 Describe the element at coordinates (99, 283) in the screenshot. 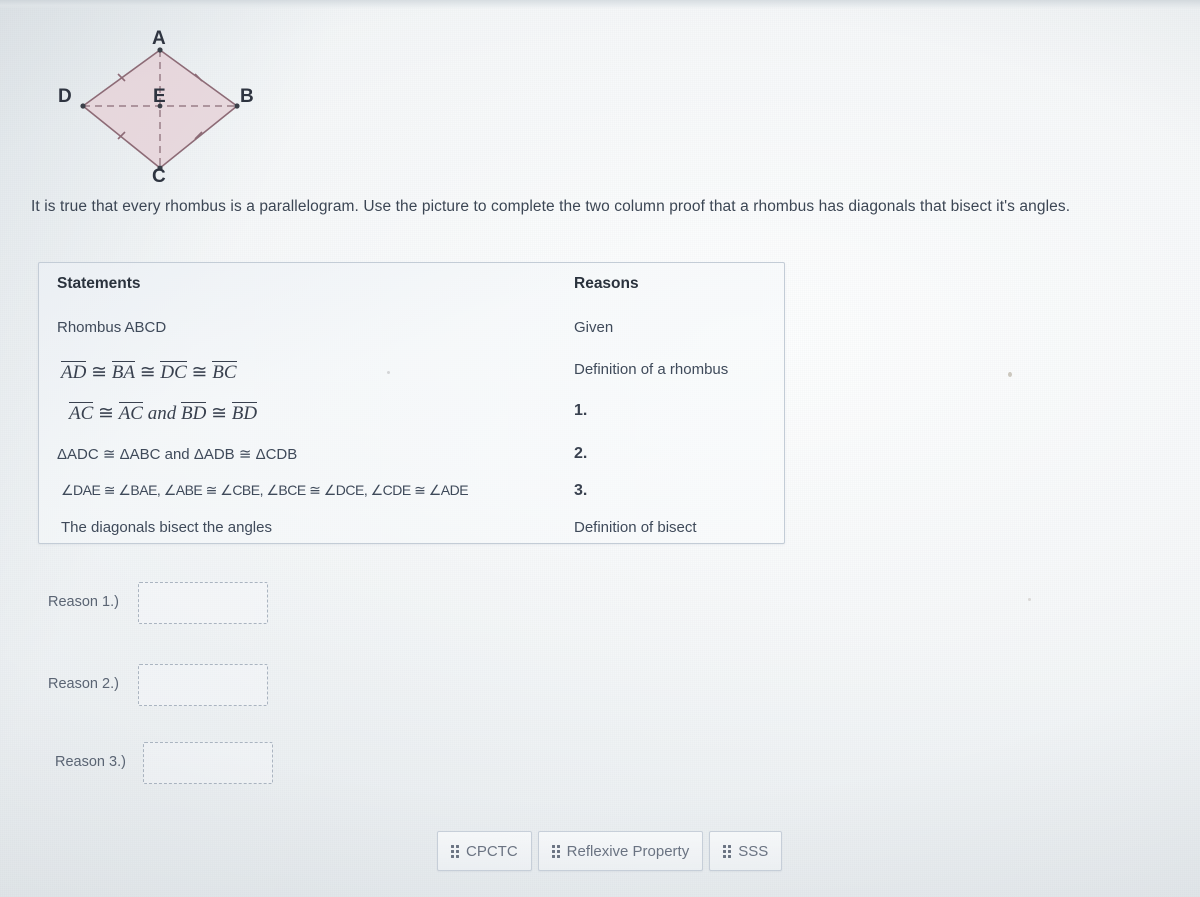

I see `column-header-statements: Statements` at that location.